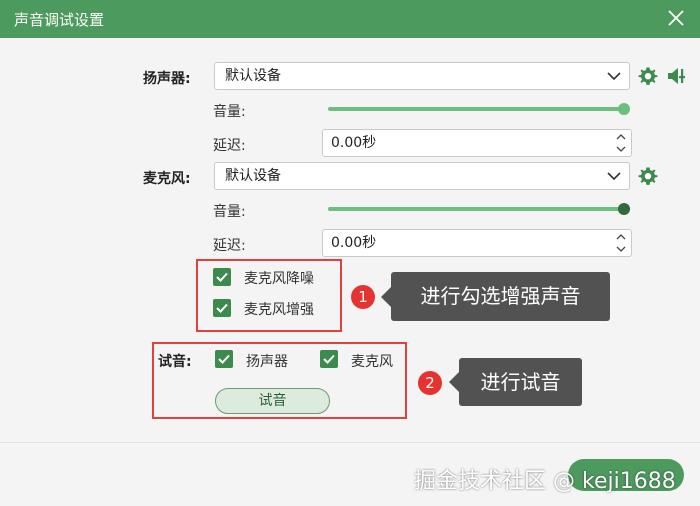  Describe the element at coordinates (363, 297) in the screenshot. I see `annotation-badge-1: 1` at that location.